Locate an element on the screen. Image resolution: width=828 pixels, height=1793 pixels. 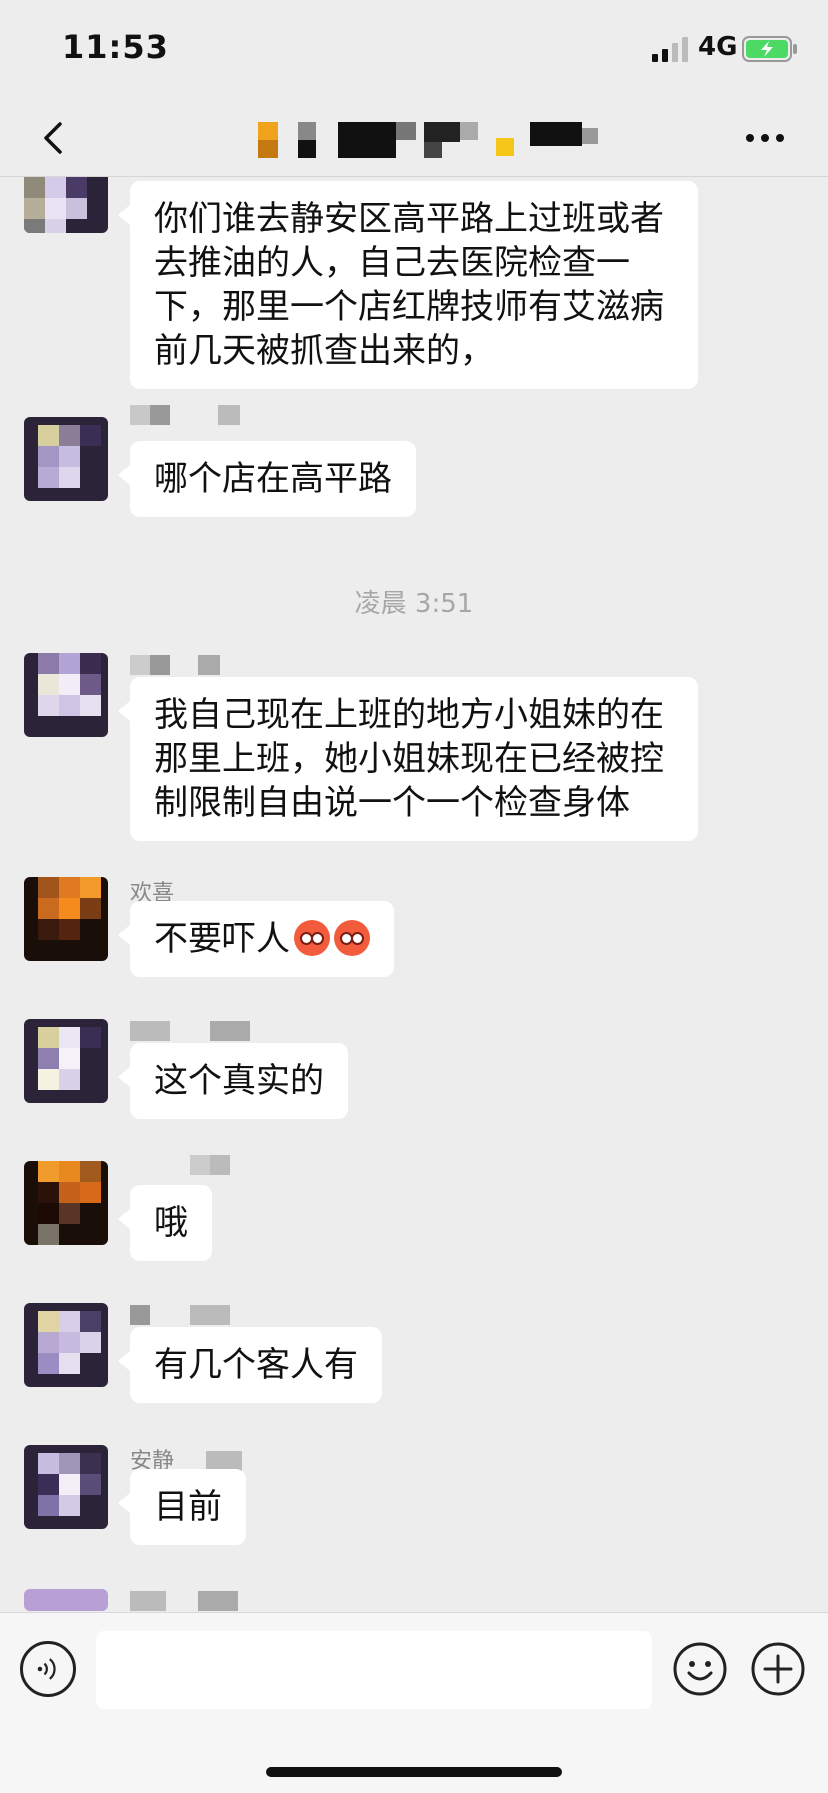
message-bubble: 这个真实的 is located at coordinates (233, 1081).